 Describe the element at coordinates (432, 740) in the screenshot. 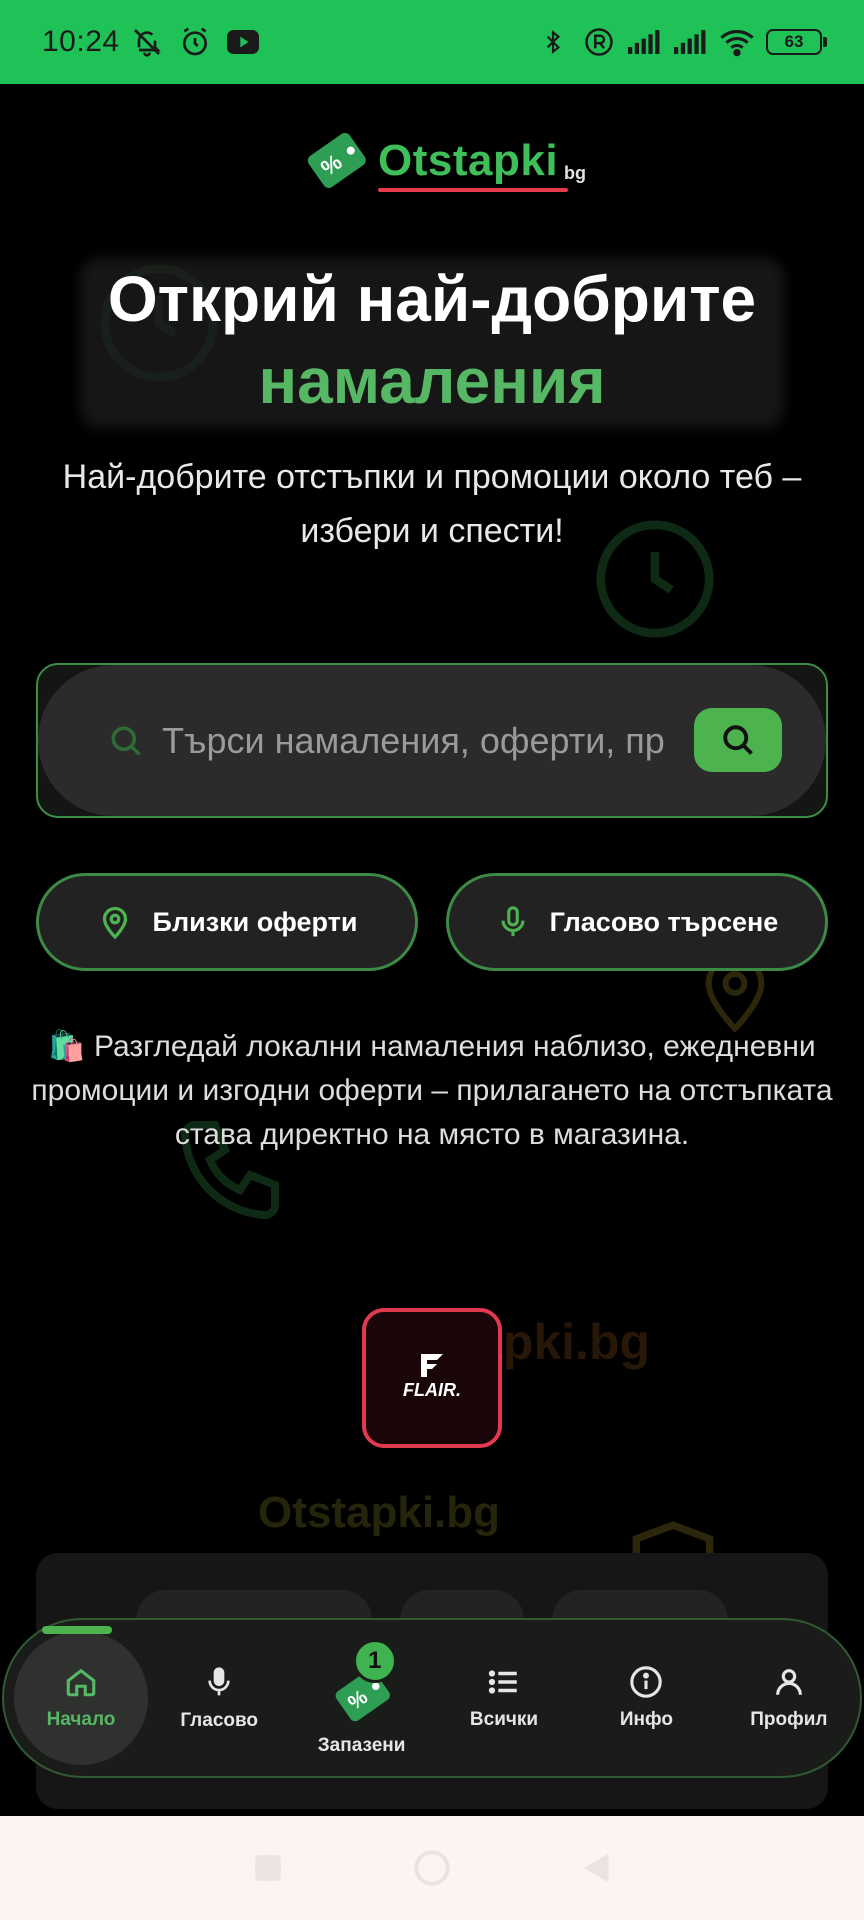

I see `search-bar` at that location.